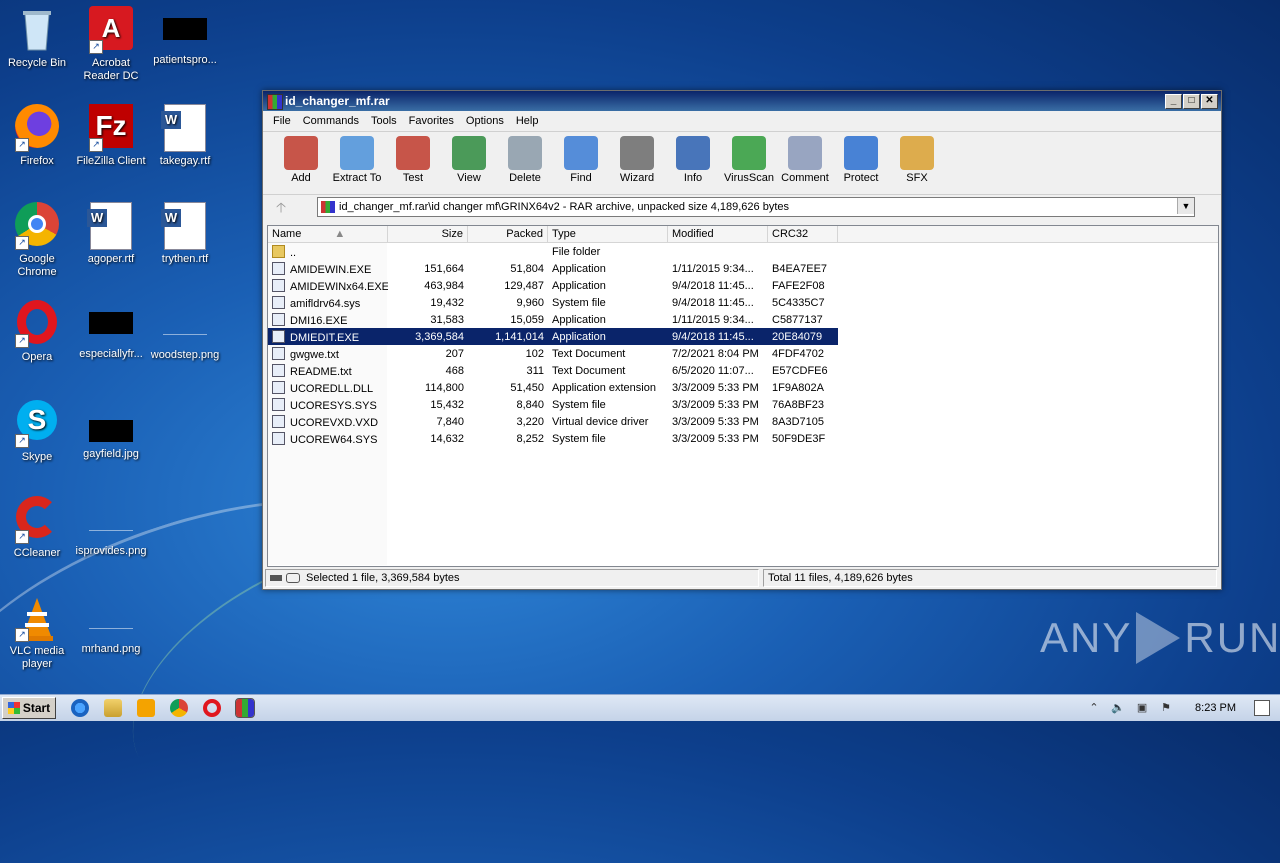 The image size is (1280, 863). Describe the element at coordinates (111, 136) in the screenshot. I see `desktop-icon-filezilla: Fz ↗ FileZilla Client` at that location.